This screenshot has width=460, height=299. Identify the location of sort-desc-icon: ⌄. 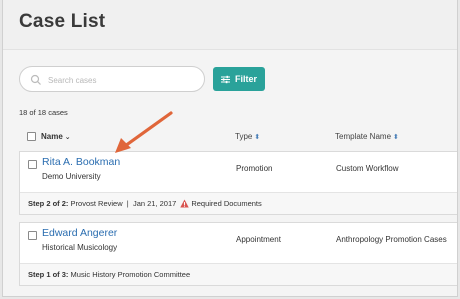
(67, 137).